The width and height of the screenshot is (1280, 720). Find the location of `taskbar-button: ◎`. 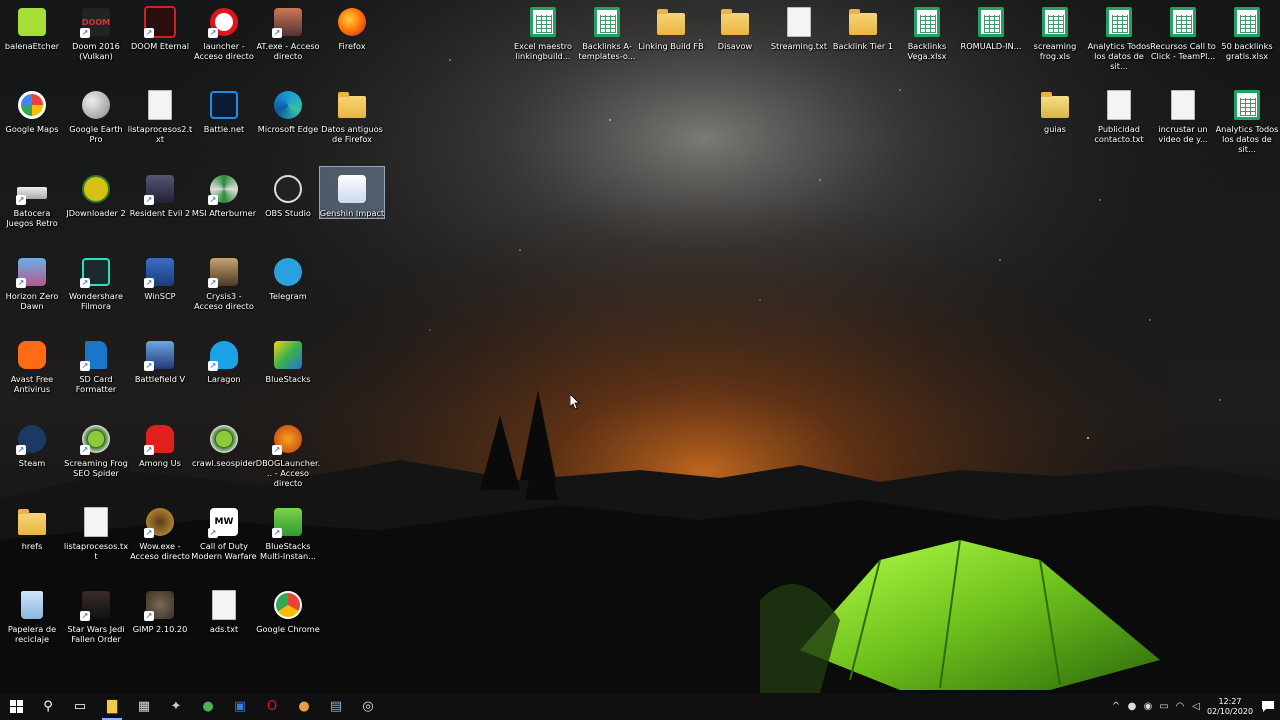

taskbar-button: ◎ is located at coordinates (368, 706).